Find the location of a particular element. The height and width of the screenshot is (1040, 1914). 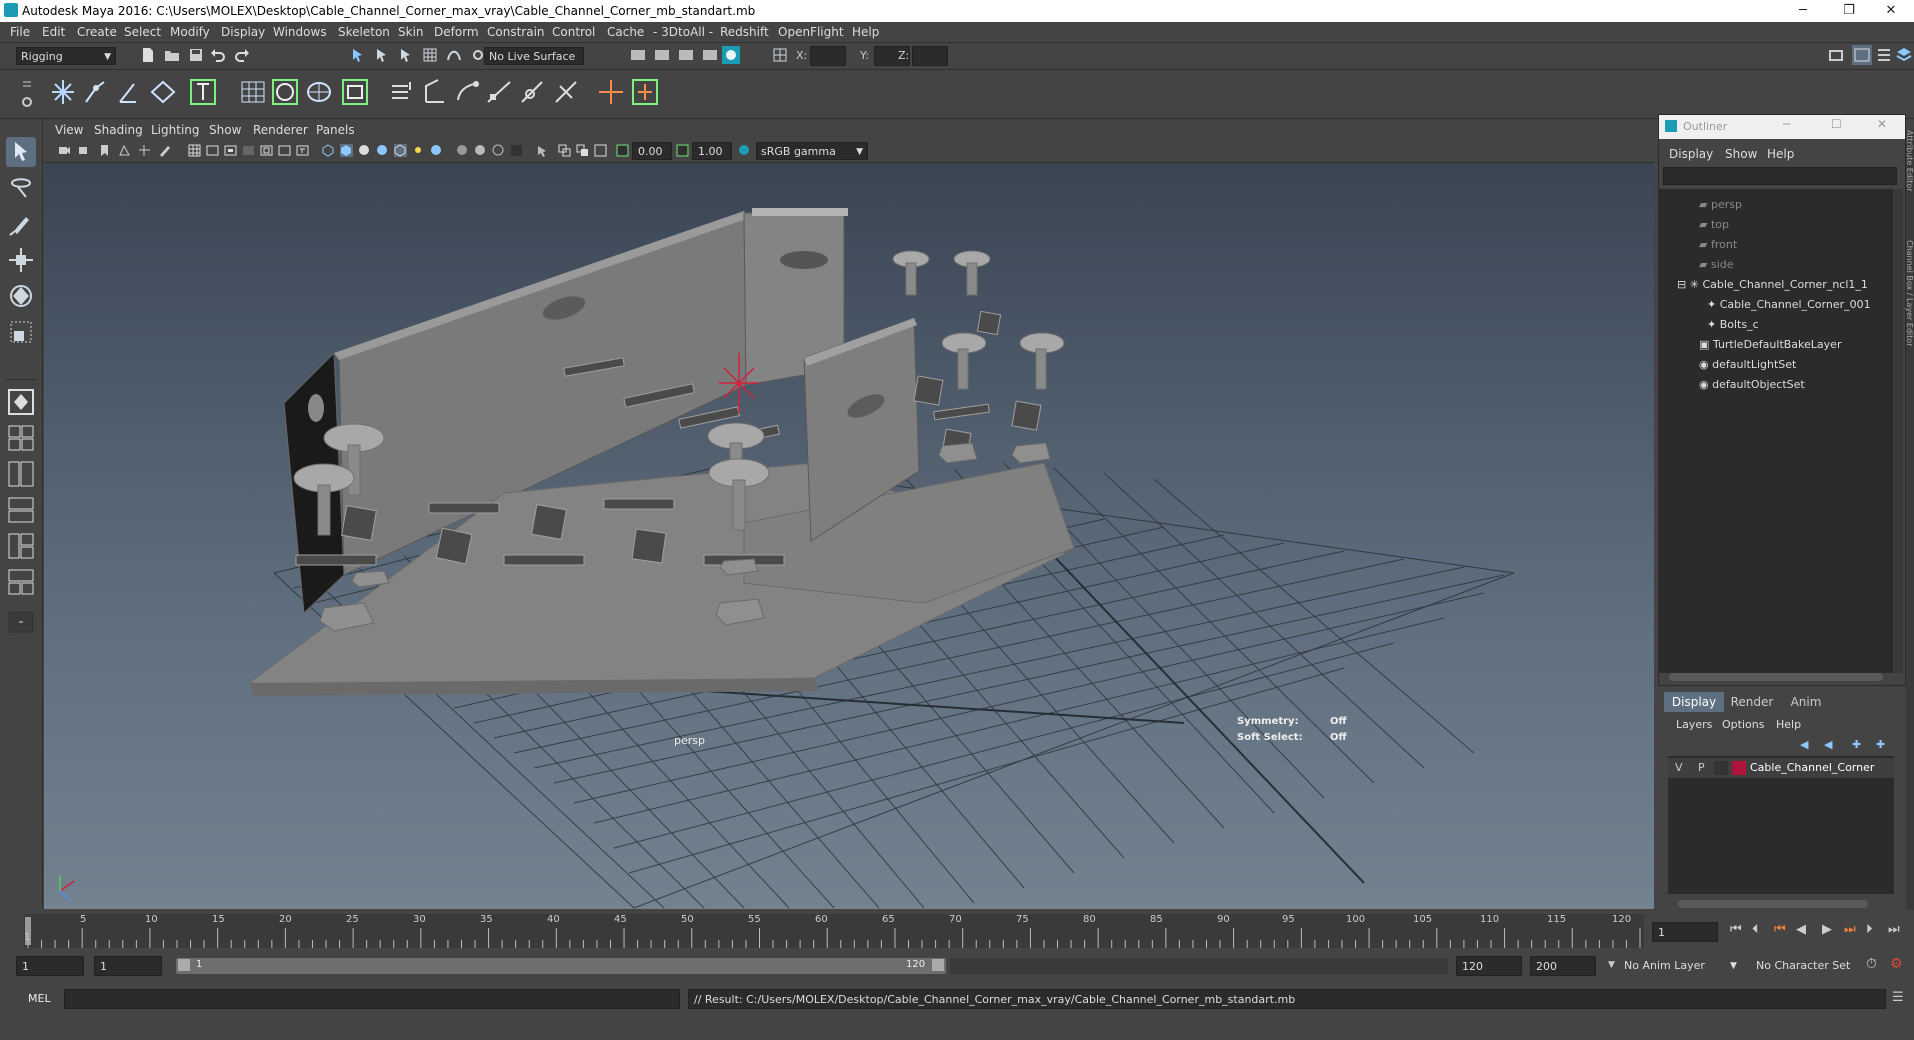

outliner-item-persp: ▰ persp is located at coordinates (1720, 205).